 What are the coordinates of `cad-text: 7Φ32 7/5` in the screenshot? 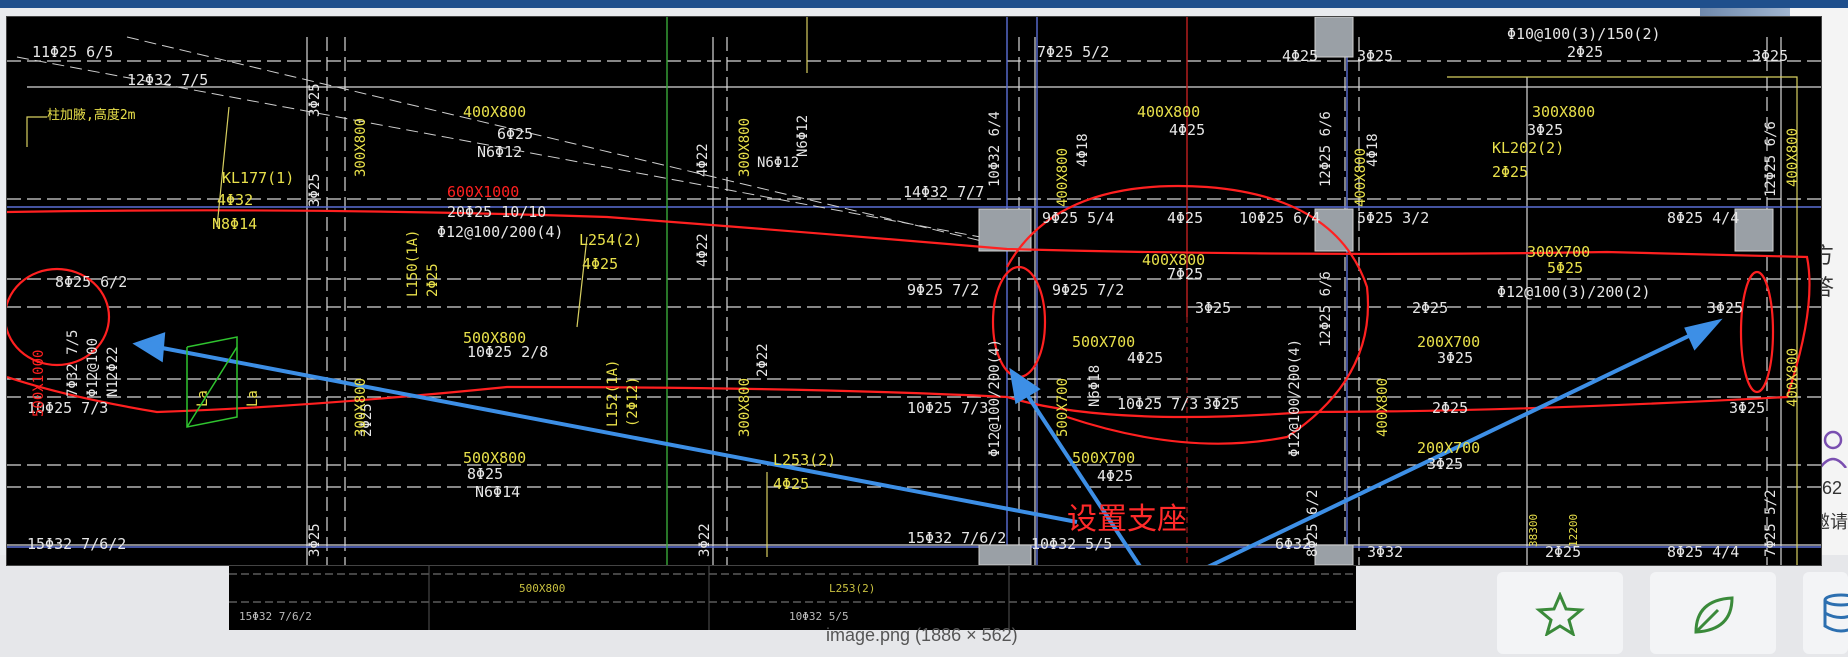 It's located at (73, 363).